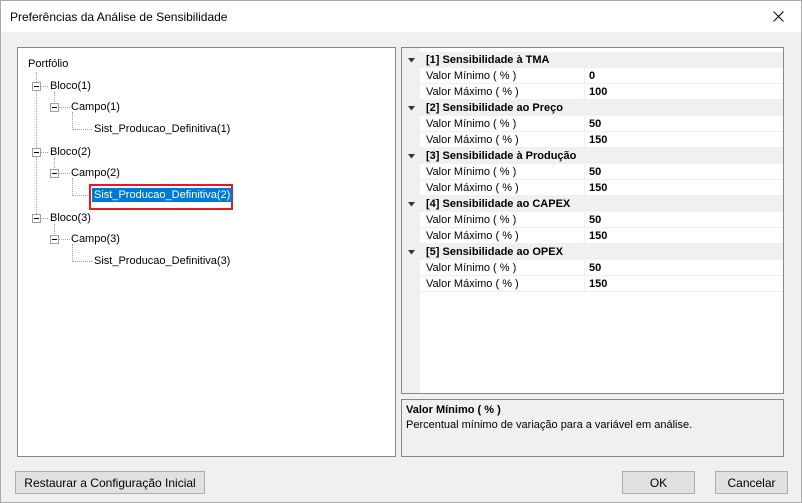  What do you see at coordinates (110, 482) in the screenshot?
I see `reset-button: Restaurar a Configuração Inicial` at bounding box center [110, 482].